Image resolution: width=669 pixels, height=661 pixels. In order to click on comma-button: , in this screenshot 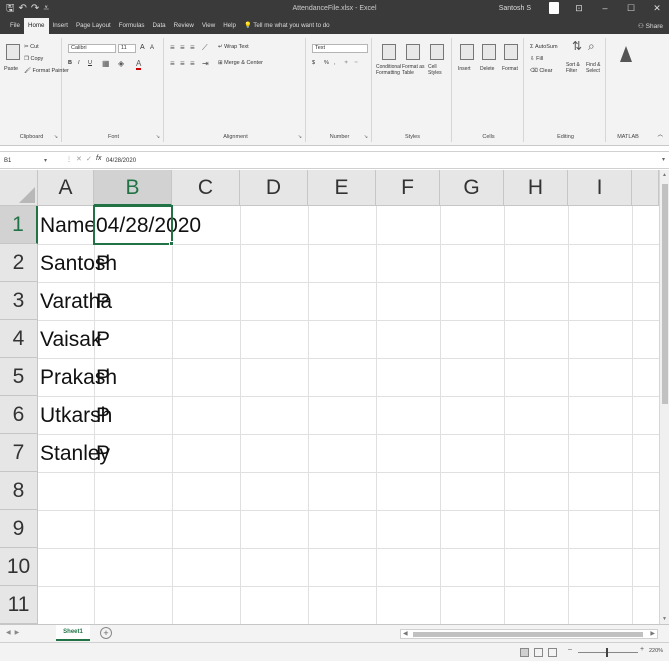, I will do `click(335, 63)`.